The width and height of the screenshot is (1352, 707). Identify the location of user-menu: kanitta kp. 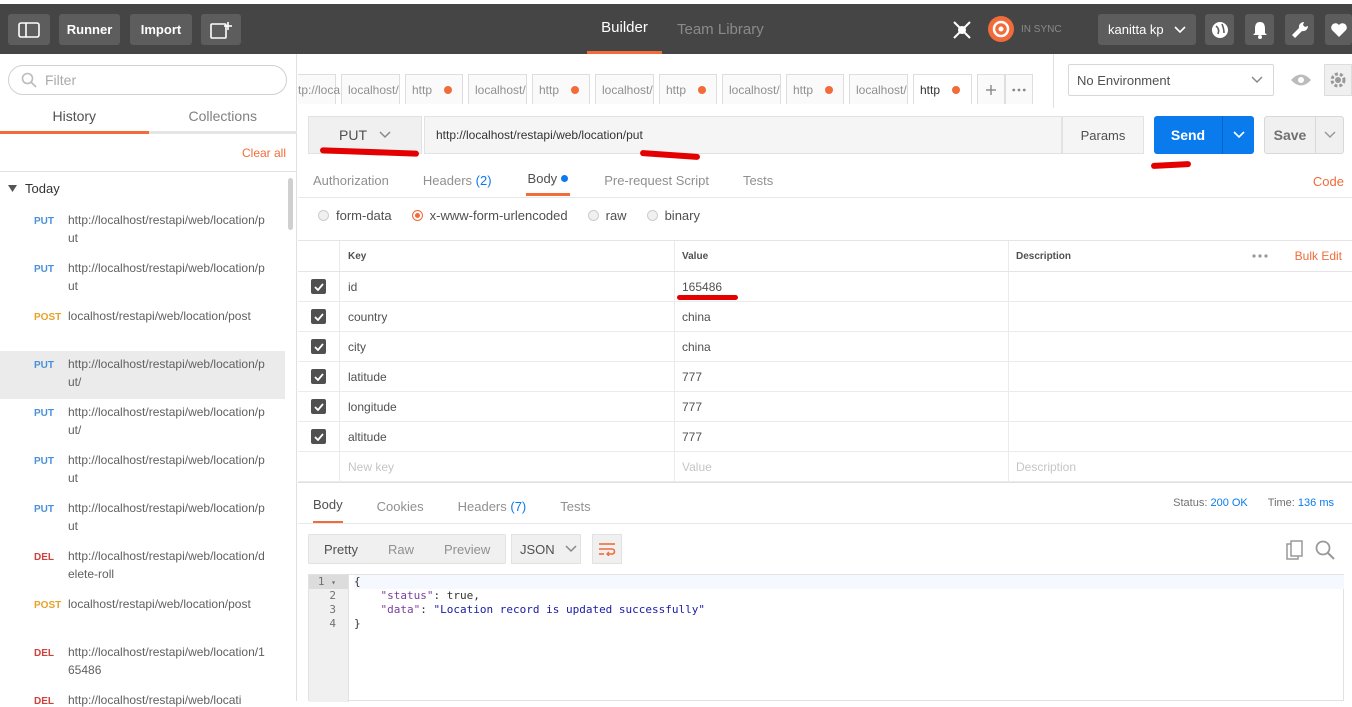
(1147, 29).